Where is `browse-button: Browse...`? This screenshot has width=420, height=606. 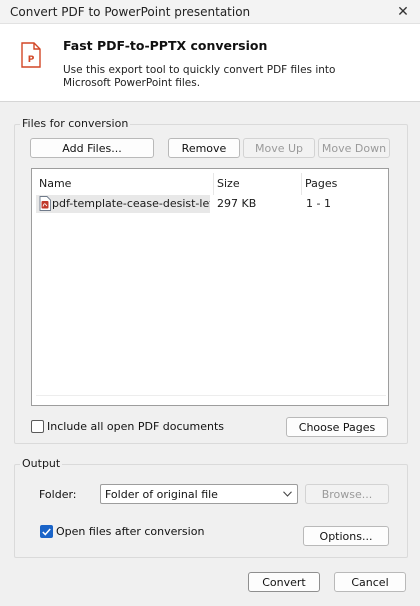 browse-button: Browse... is located at coordinates (347, 494).